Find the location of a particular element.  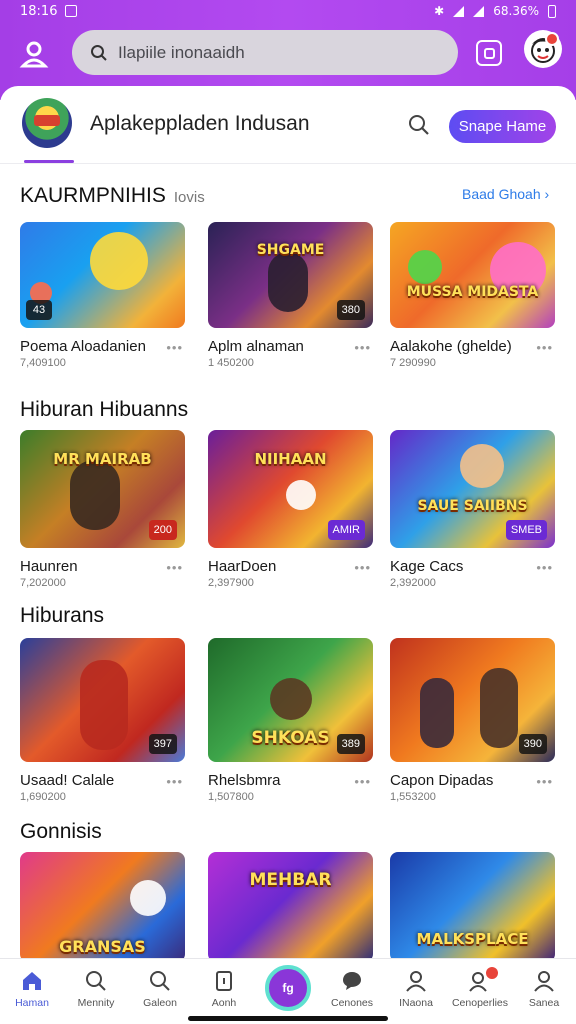

scan-icon is located at coordinates (489, 53).